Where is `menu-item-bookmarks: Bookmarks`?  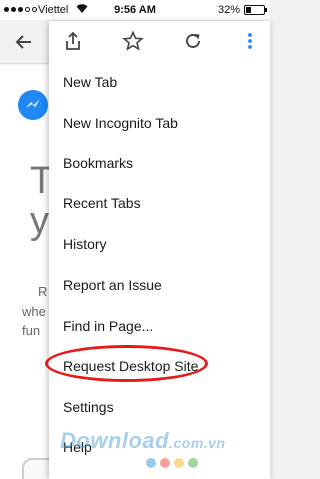
menu-item-bookmarks: Bookmarks is located at coordinates (98, 163).